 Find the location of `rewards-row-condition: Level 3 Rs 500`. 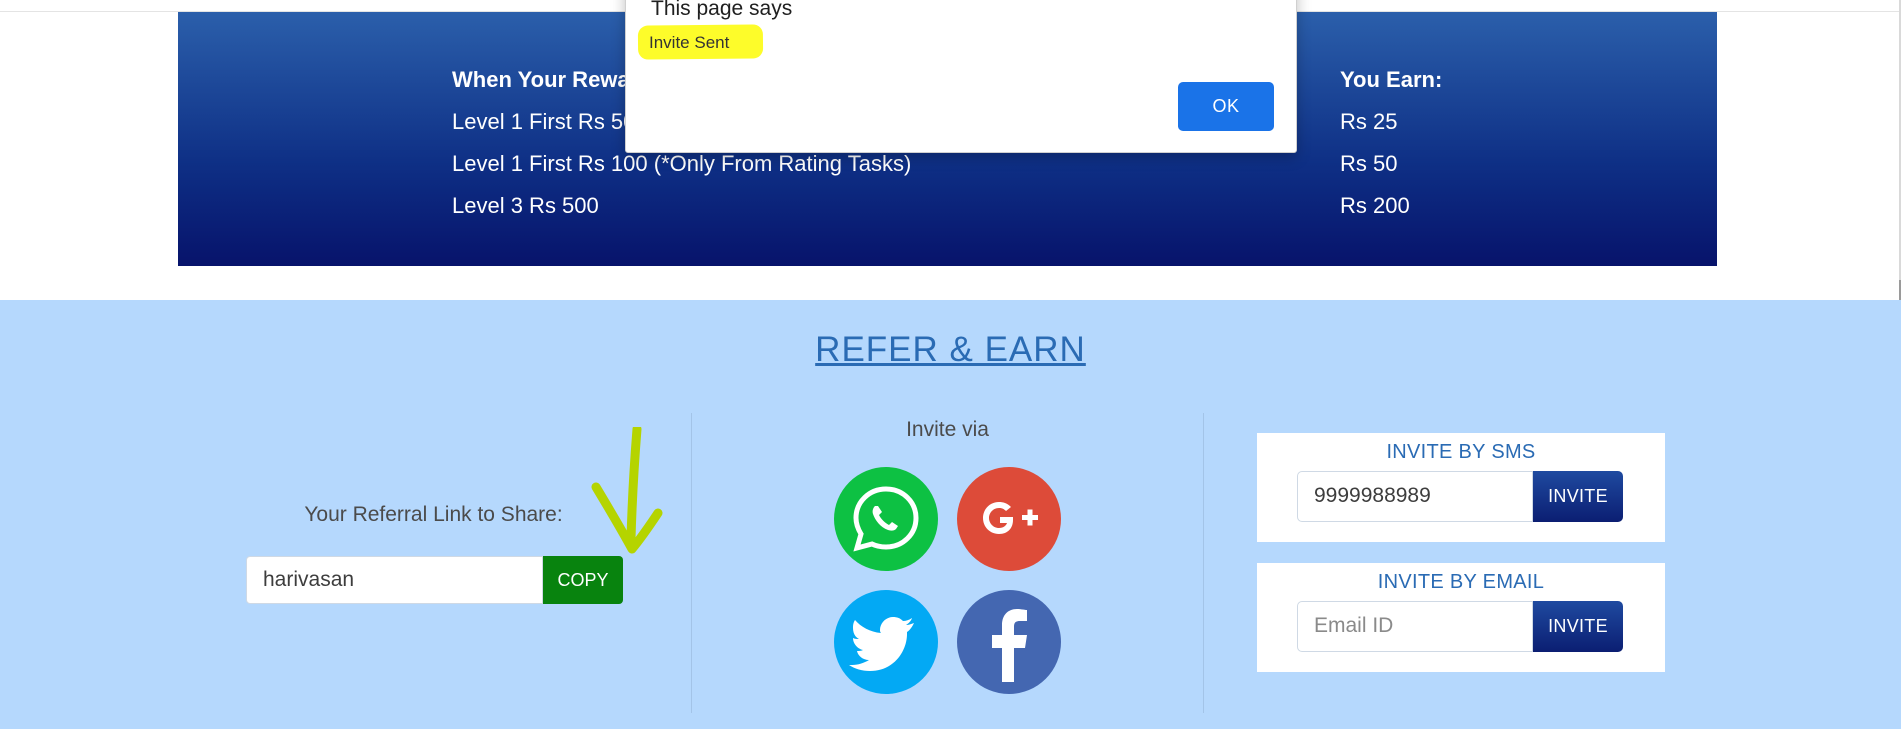

rewards-row-condition: Level 3 Rs 500 is located at coordinates (525, 205).